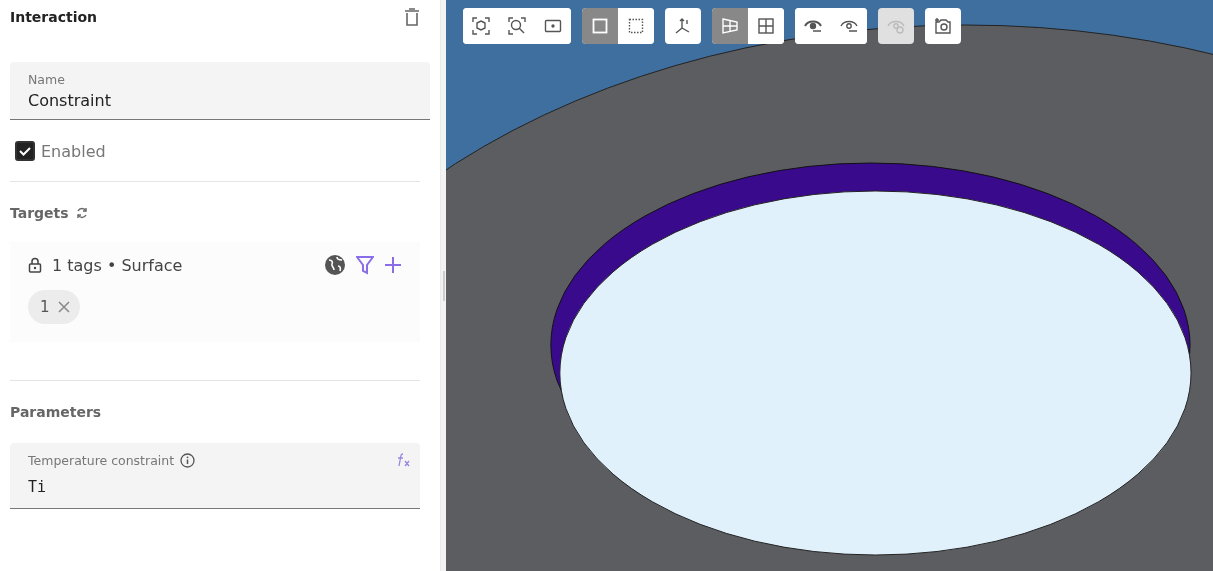 This screenshot has width=1213, height=571. I want to click on perspective-icon, so click(730, 26).